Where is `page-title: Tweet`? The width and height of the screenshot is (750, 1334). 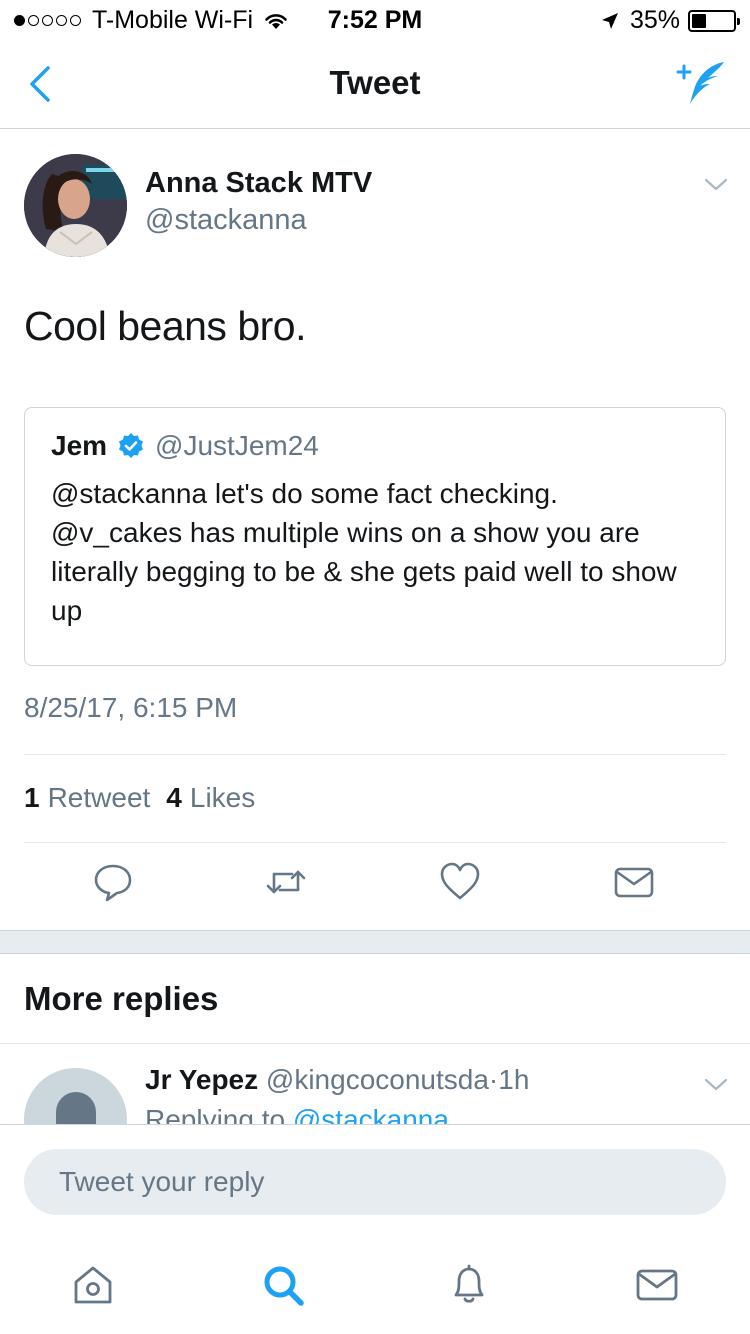
page-title: Tweet is located at coordinates (375, 82).